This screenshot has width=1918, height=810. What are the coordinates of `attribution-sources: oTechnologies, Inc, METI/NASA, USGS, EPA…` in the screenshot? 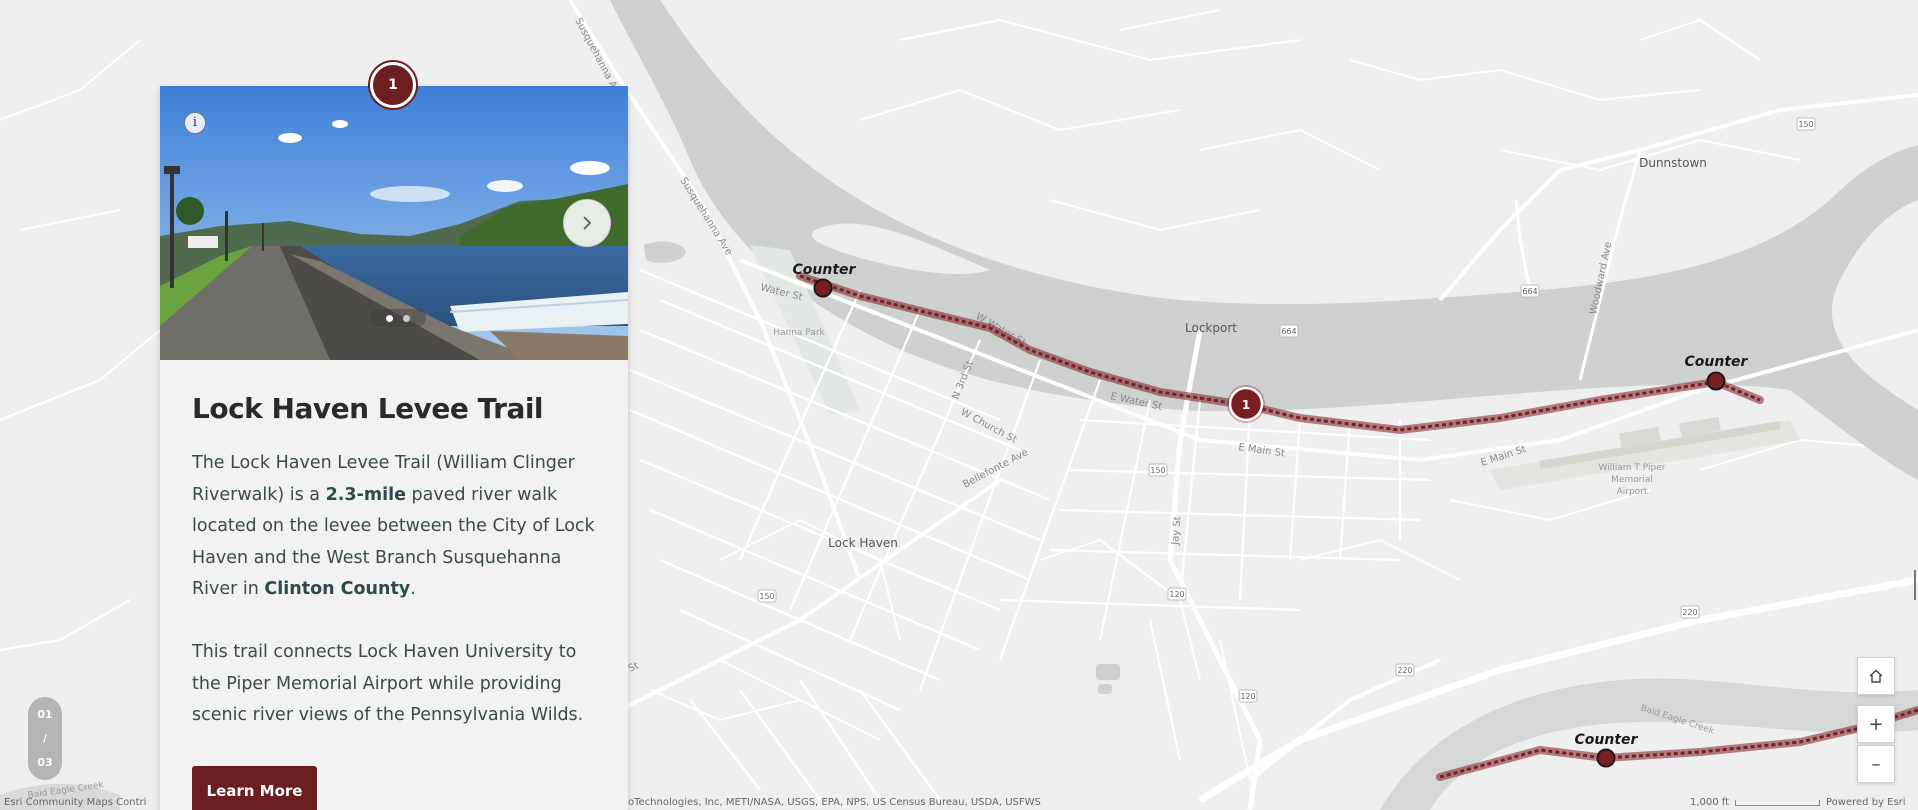 It's located at (834, 802).